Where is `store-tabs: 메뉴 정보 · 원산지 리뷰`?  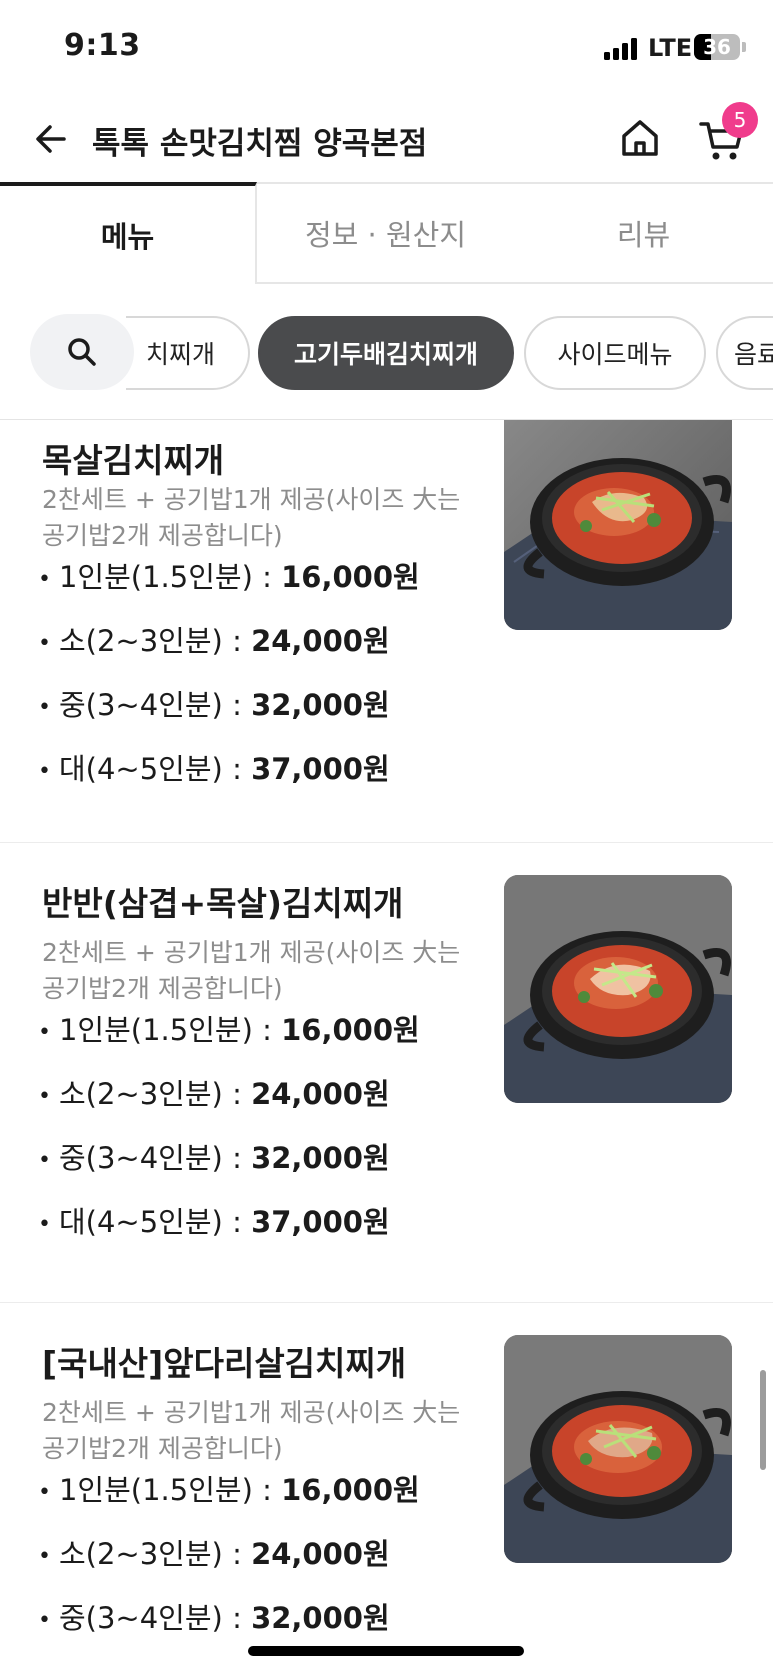
store-tabs: 메뉴 정보 · 원산지 리뷰 is located at coordinates (386, 233).